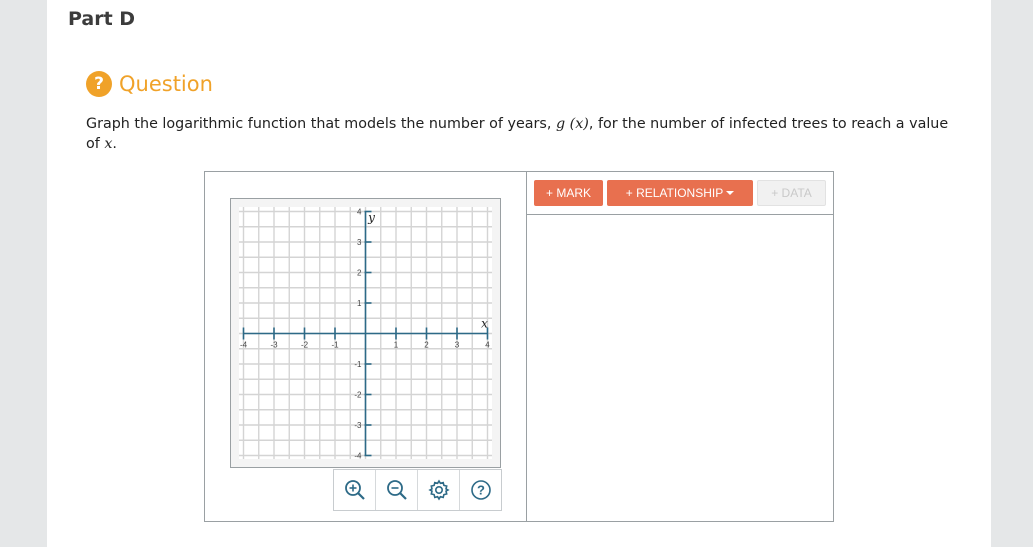  What do you see at coordinates (359, 303) in the screenshot?
I see `y-tick-label: 1` at bounding box center [359, 303].